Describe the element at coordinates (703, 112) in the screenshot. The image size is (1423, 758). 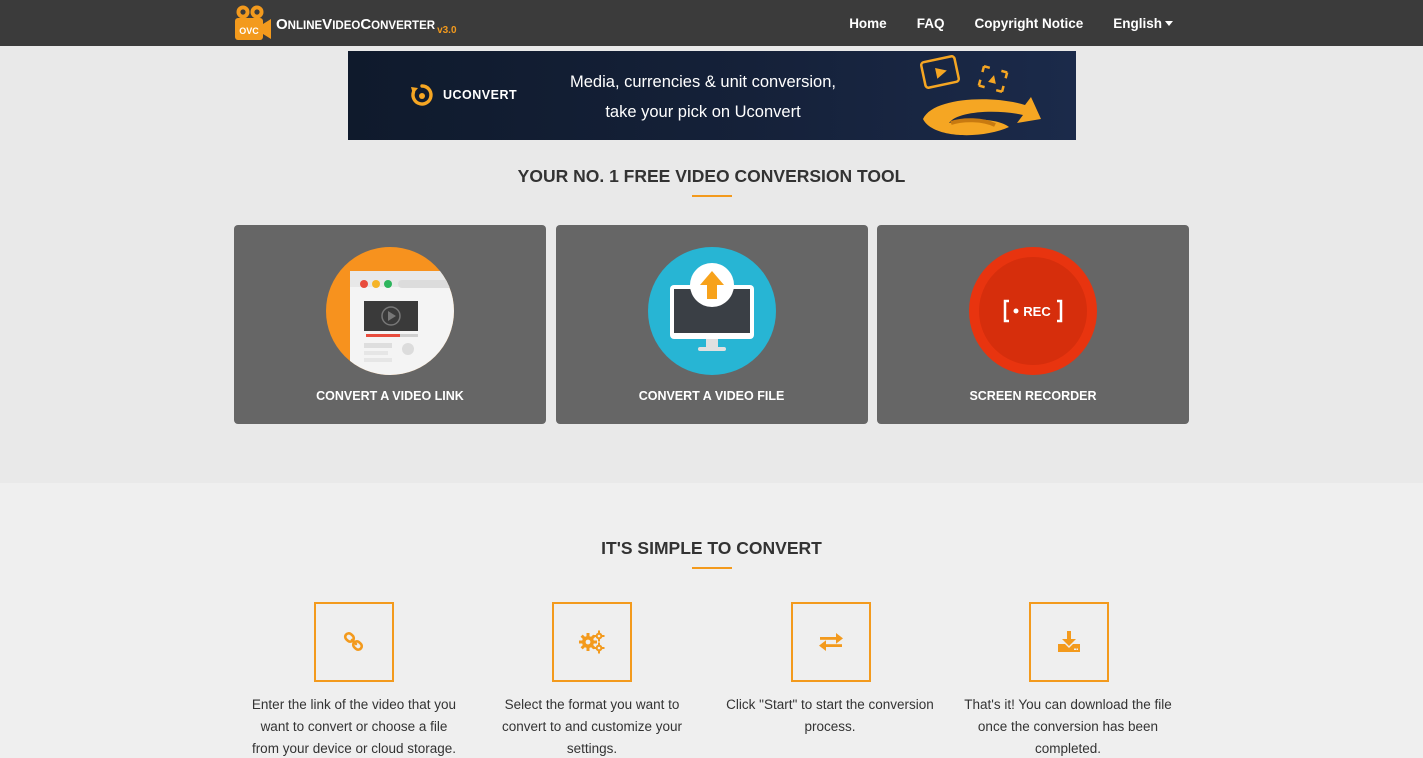
I see `banner-line-2: take your pick on Uconvert` at that location.